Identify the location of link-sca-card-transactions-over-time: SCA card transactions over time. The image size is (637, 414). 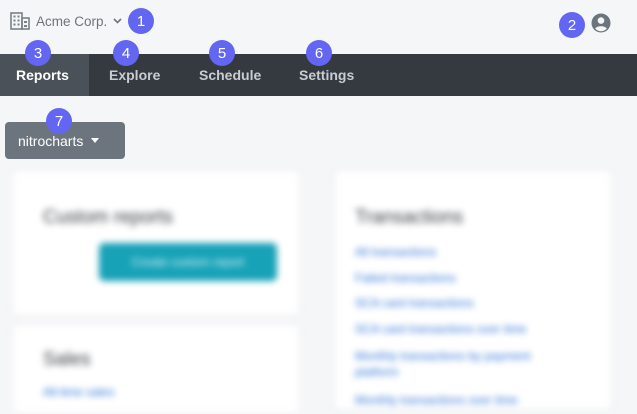
(440, 329).